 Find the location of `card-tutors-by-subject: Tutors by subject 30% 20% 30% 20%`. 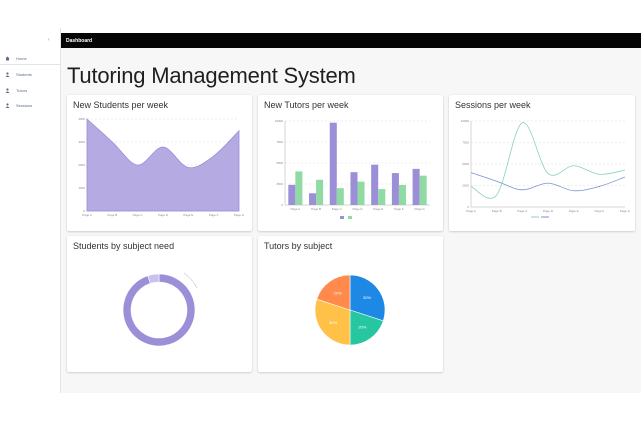

card-tutors-by-subject: Tutors by subject 30% 20% 30% 20% is located at coordinates (350, 304).